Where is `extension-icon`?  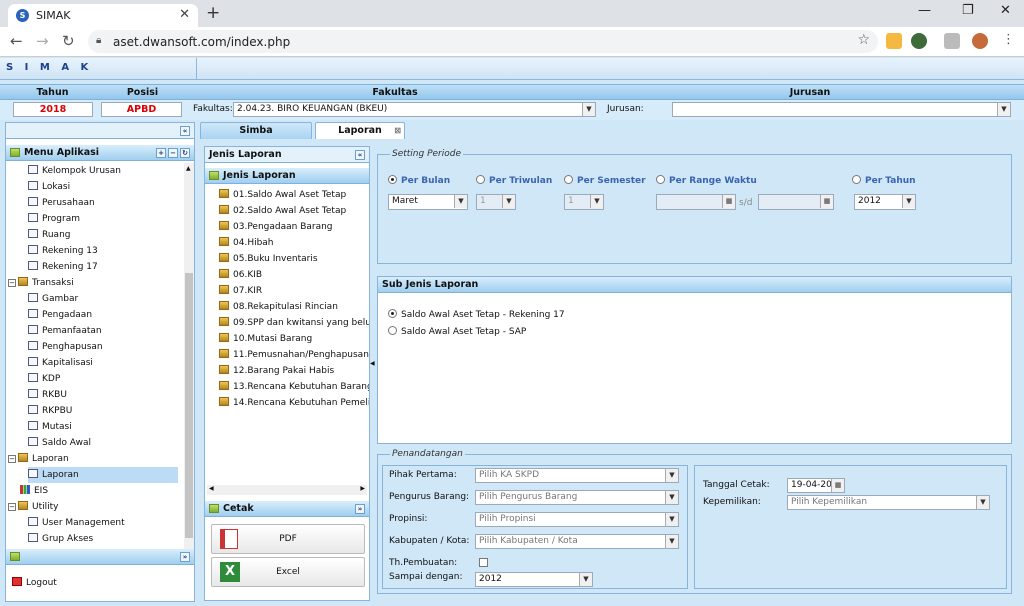
extension-icon is located at coordinates (894, 41).